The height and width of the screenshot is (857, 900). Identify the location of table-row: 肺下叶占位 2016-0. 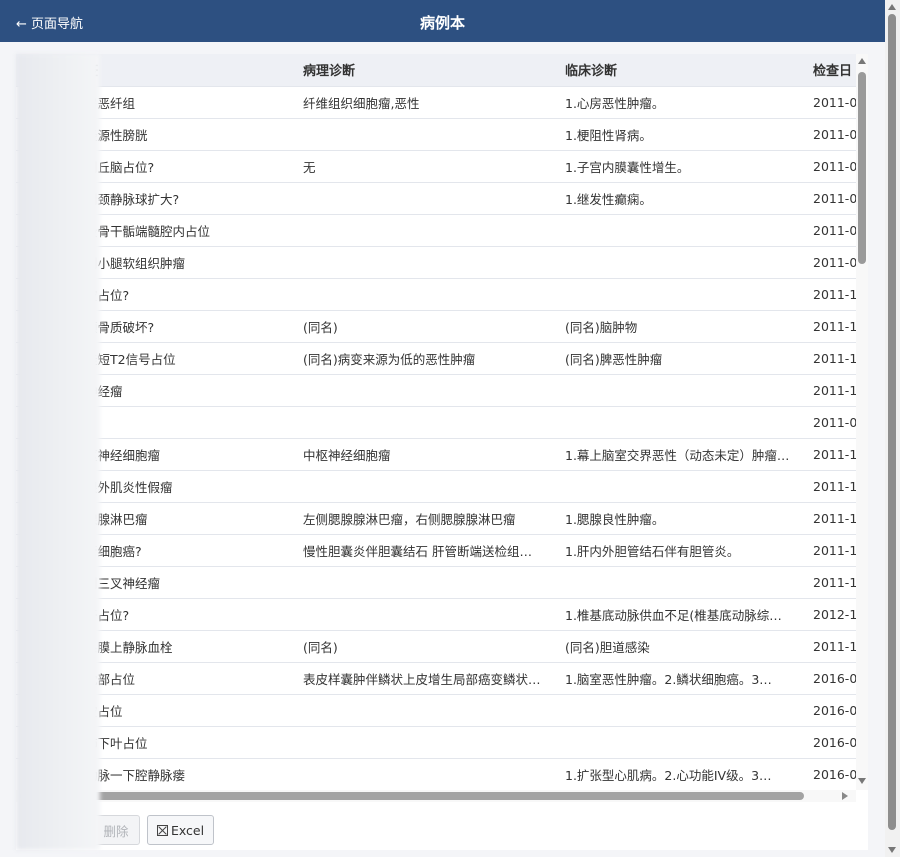
(442, 742).